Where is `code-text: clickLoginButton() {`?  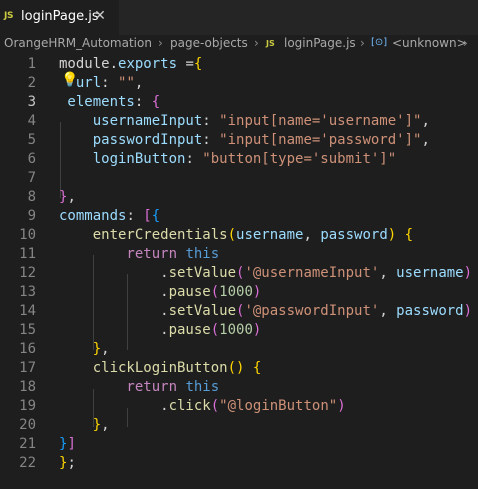
code-text: clickLoginButton() { is located at coordinates (160, 368).